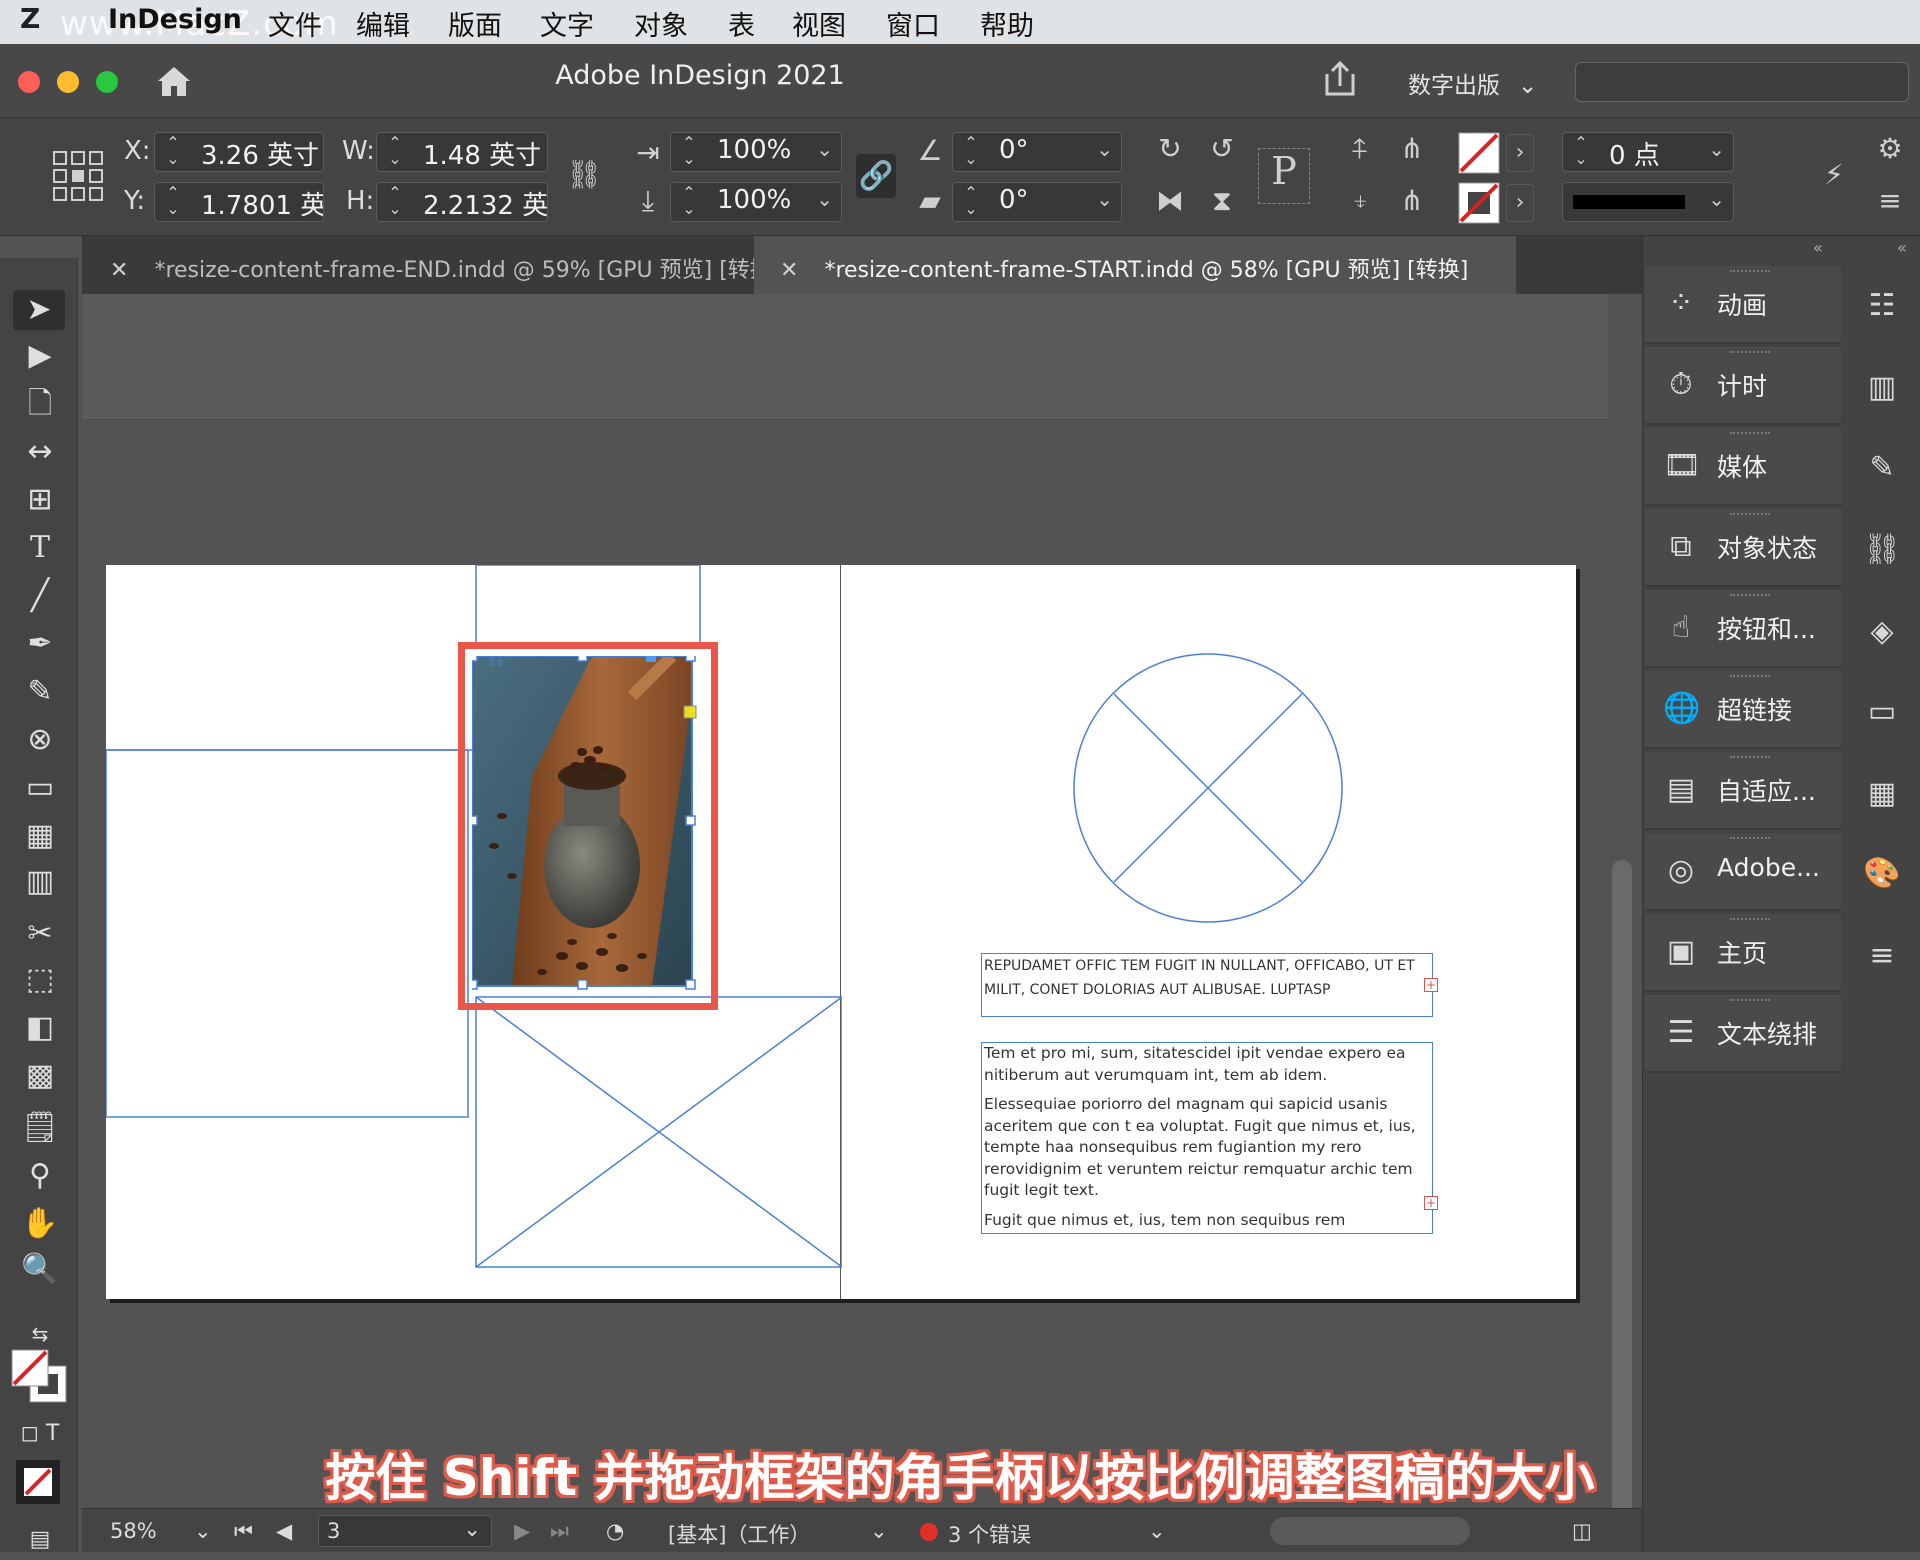  Describe the element at coordinates (239, 202) in the screenshot. I see `y-field: ⌃⌄1.7801 英寸` at that location.